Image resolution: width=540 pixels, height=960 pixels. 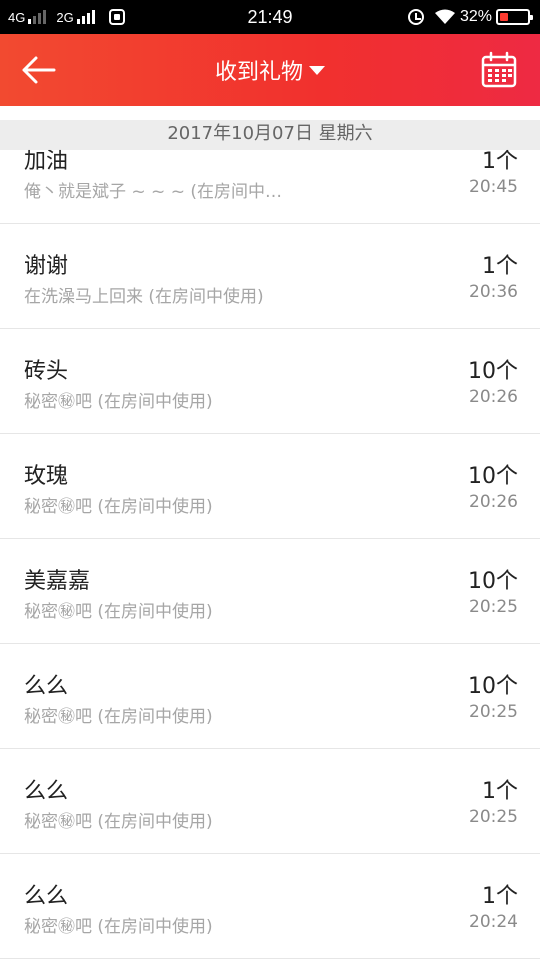 What do you see at coordinates (270, 801) in the screenshot?
I see `gift-list-item: 么么 秘密㊙吧 (在房间中使用) 1个 20:25` at bounding box center [270, 801].